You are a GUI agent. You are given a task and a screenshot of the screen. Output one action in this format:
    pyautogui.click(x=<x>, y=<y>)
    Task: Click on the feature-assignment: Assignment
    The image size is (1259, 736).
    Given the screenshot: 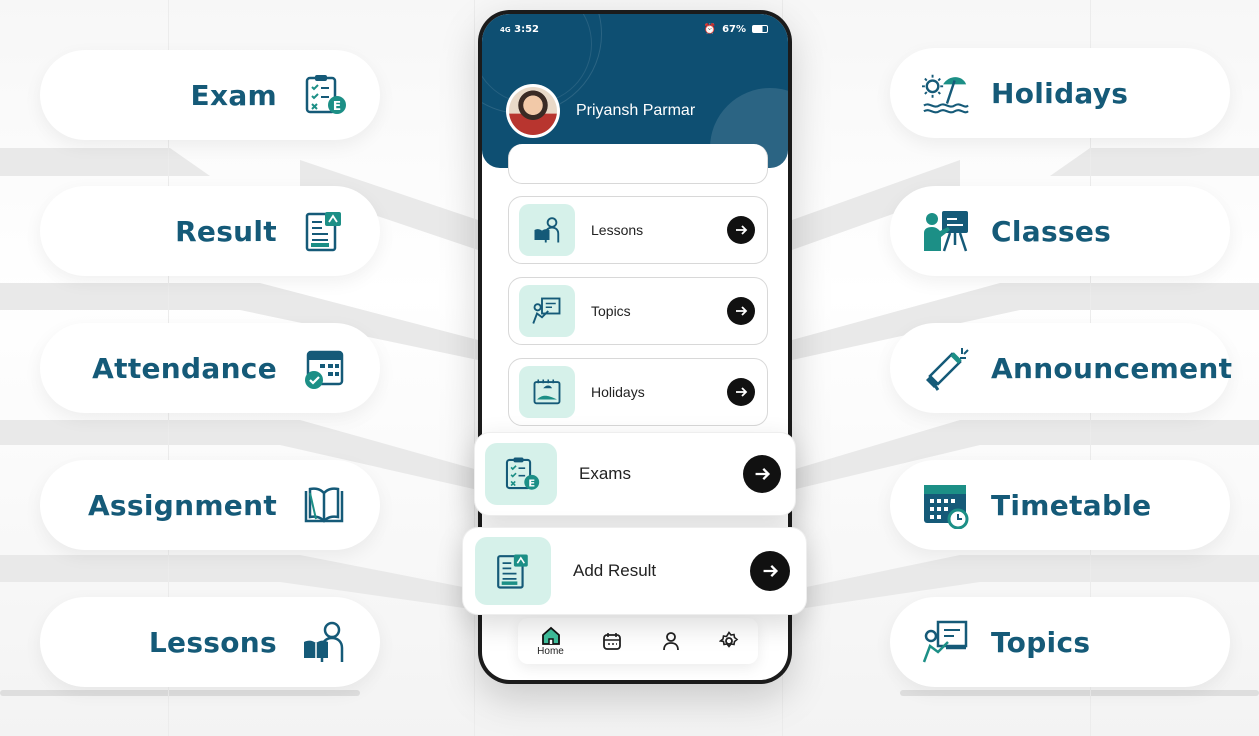 What is the action you would take?
    pyautogui.click(x=210, y=505)
    